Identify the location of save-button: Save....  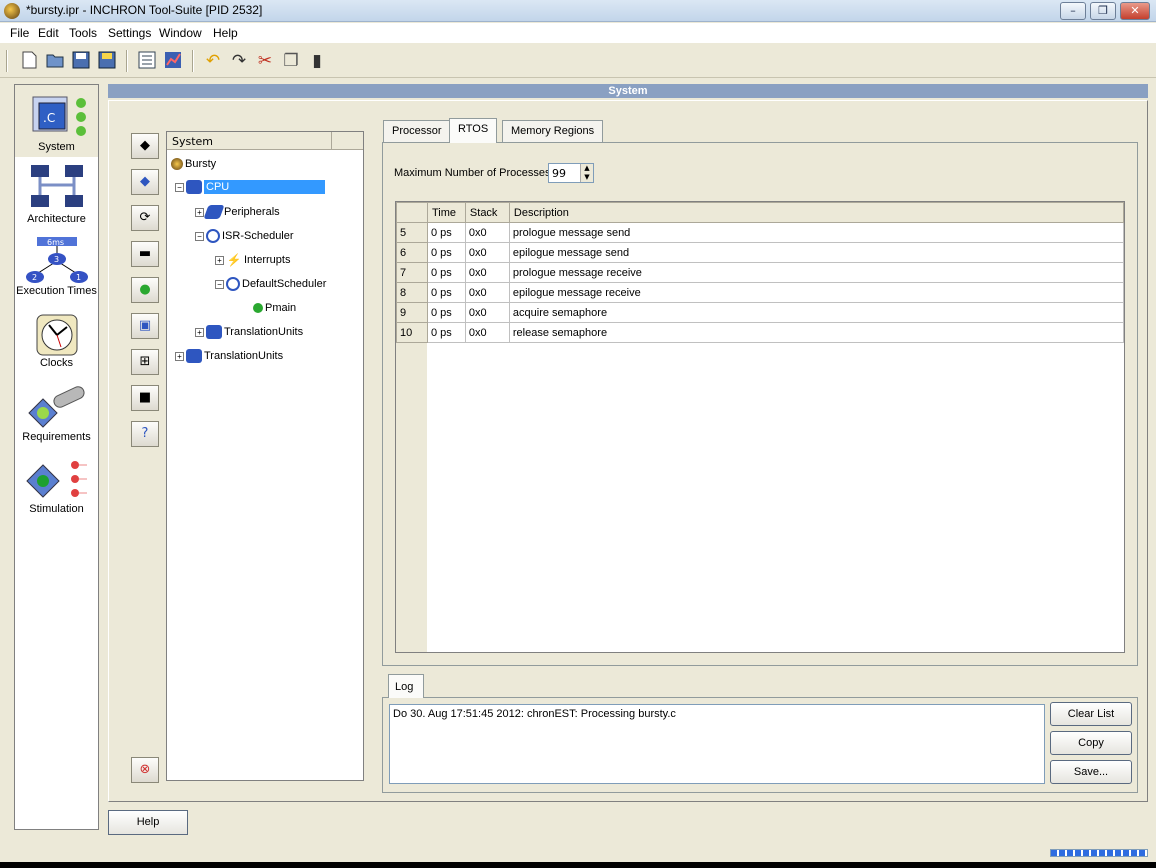
(1091, 772).